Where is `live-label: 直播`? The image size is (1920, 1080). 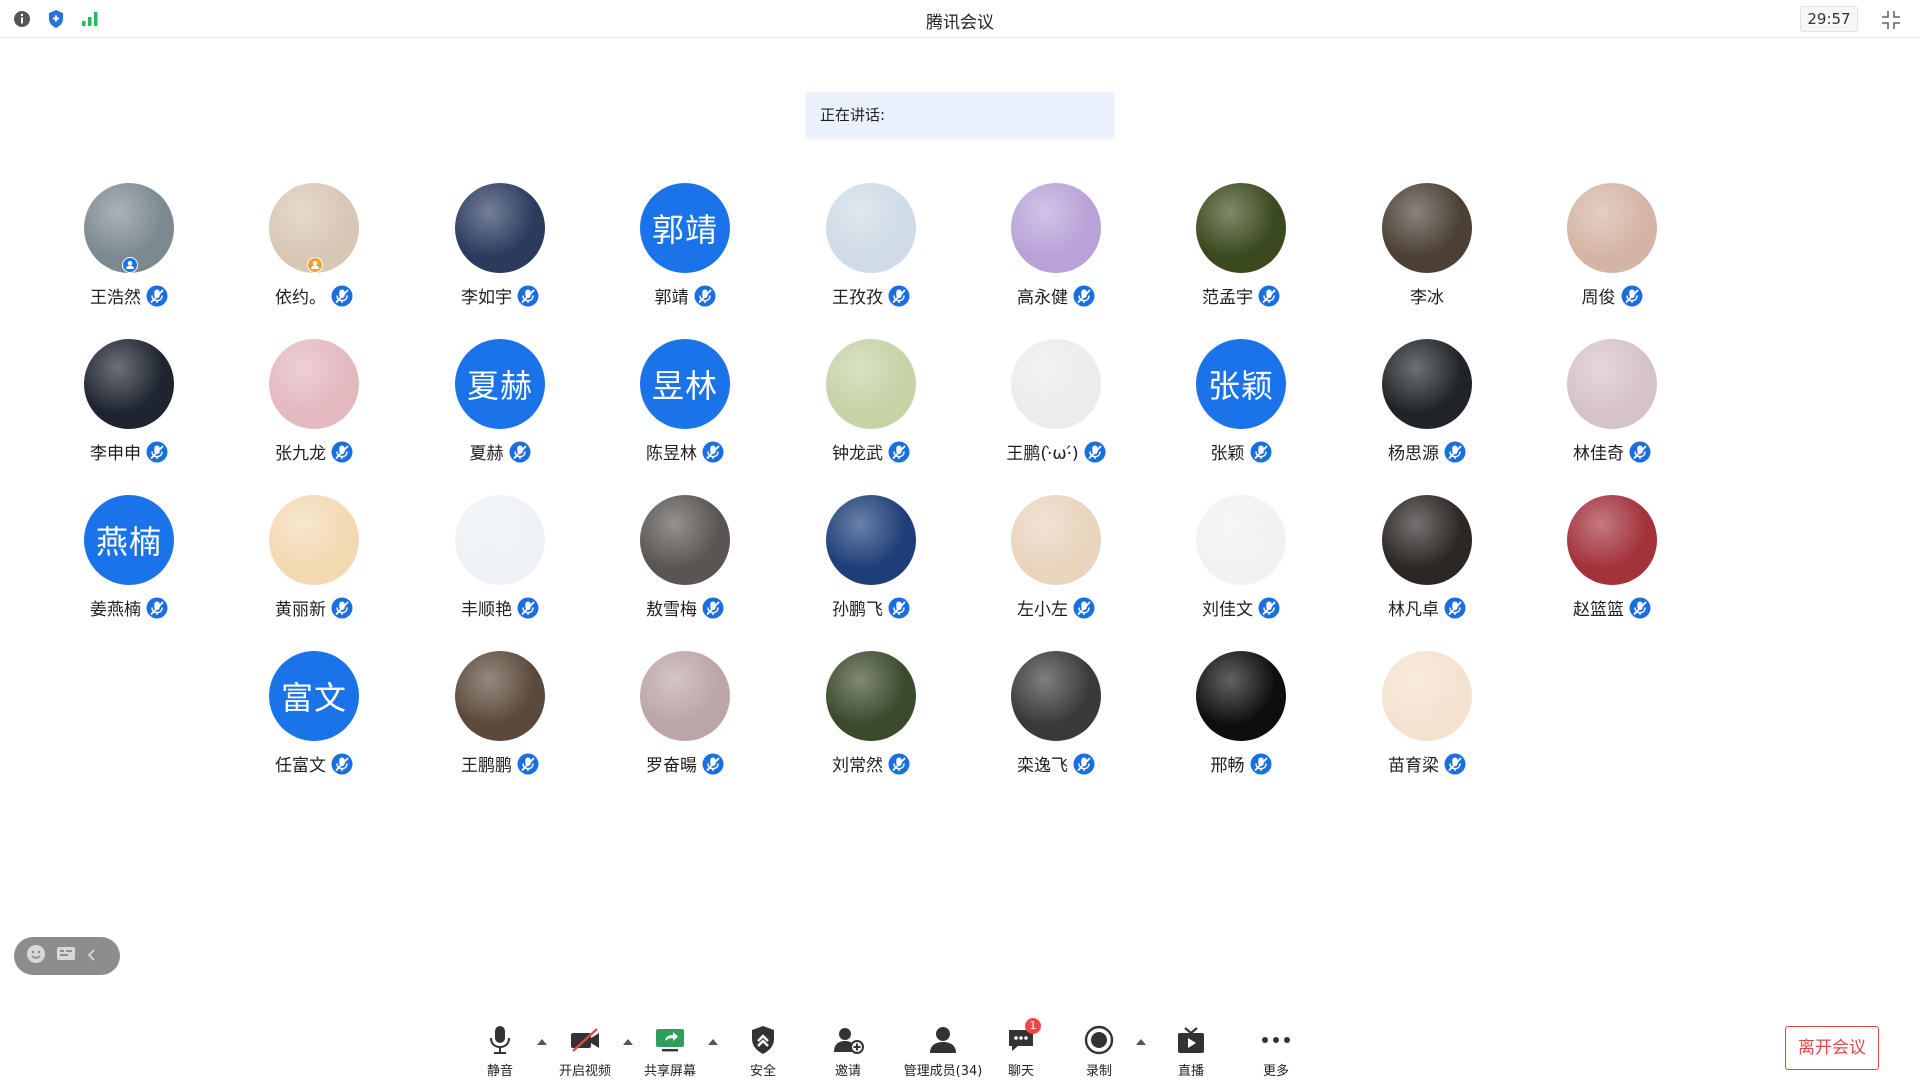 live-label: 直播 is located at coordinates (1190, 1071).